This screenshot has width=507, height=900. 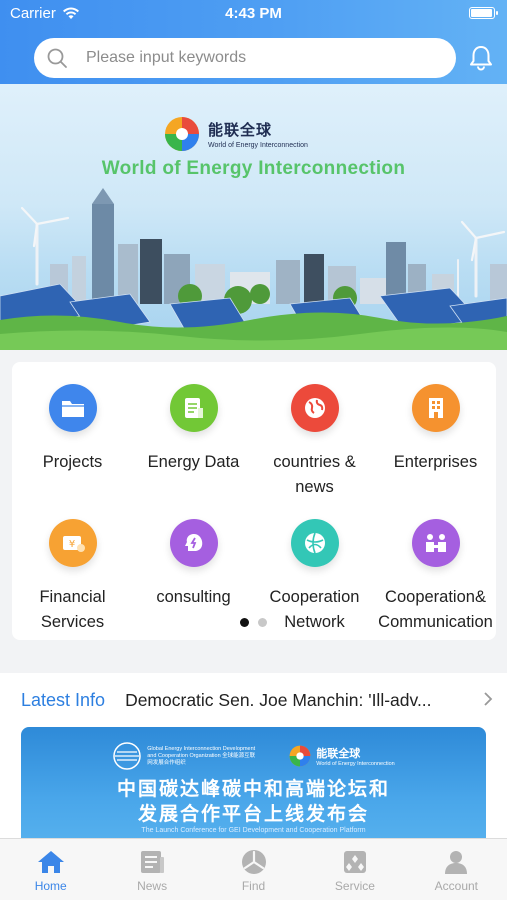 I want to click on folder-icon, so click(x=72, y=408).